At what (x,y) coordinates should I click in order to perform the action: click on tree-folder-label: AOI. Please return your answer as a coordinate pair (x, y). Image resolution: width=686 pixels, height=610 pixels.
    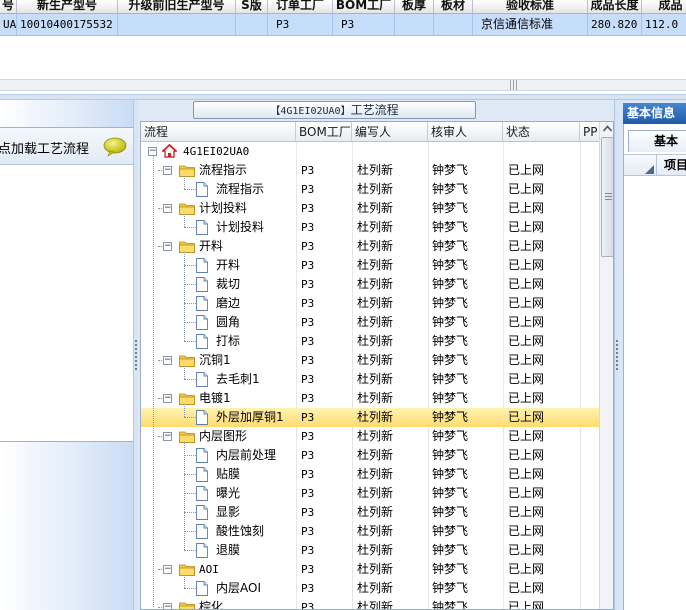
    Looking at the image, I should click on (209, 569).